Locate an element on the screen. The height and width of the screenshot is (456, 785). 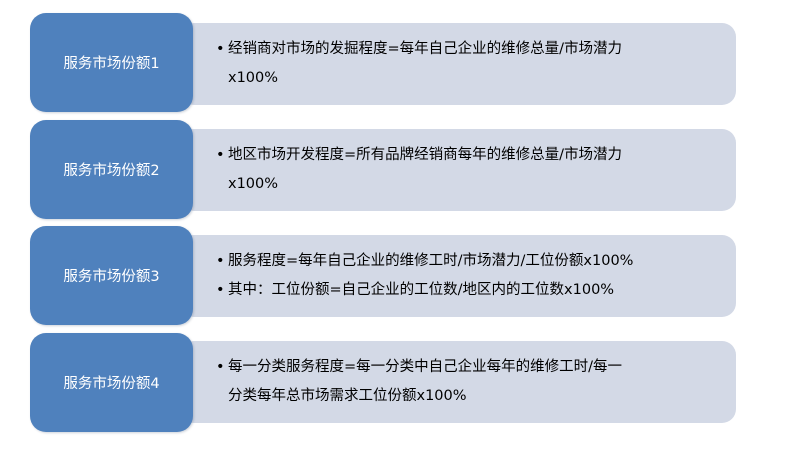
detail-text: 地区市场开发程度=所有品牌经销商每年的维修总量/市场潜力 is located at coordinates (425, 155).